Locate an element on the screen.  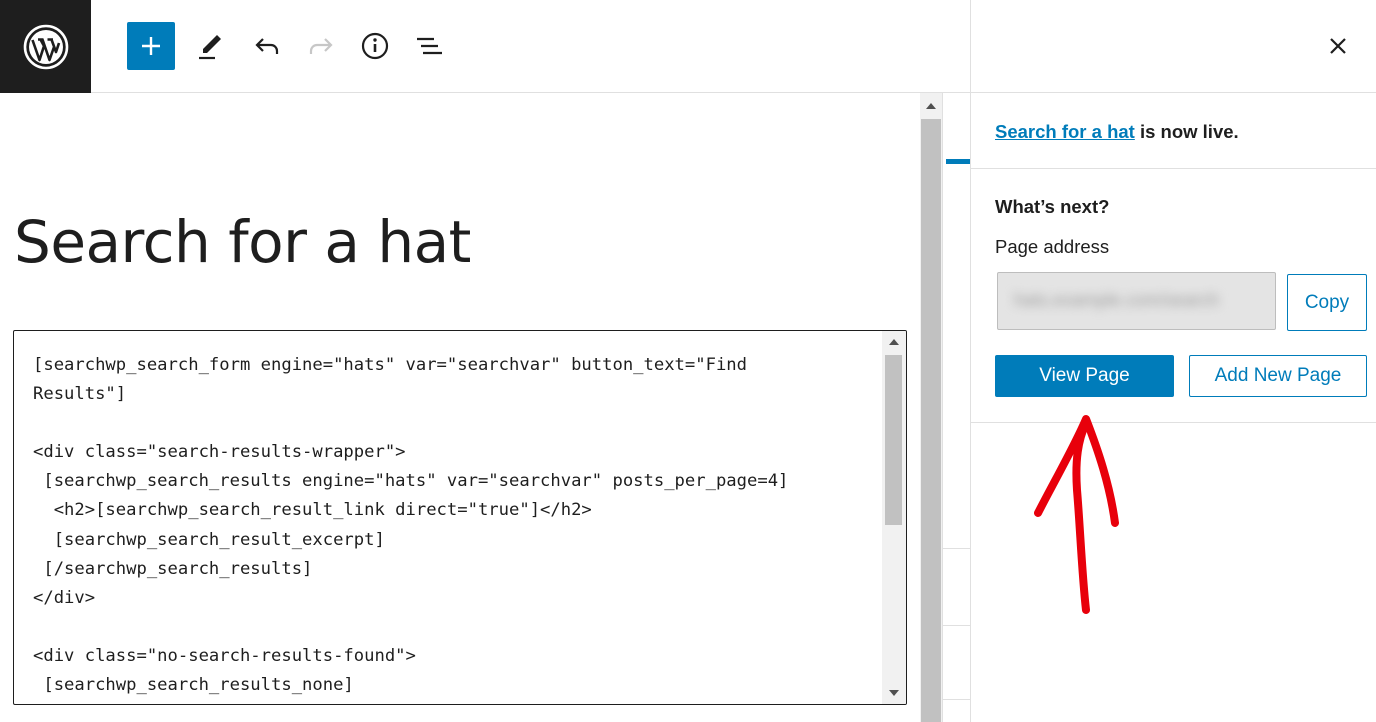
add-block-button is located at coordinates (151, 46).